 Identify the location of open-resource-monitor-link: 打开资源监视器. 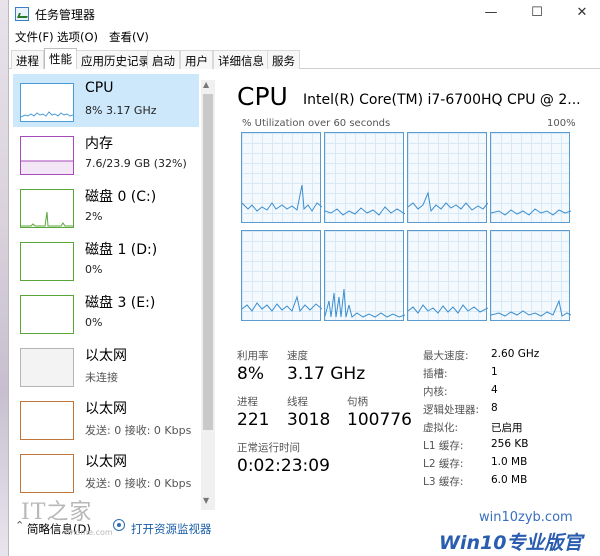
(171, 529).